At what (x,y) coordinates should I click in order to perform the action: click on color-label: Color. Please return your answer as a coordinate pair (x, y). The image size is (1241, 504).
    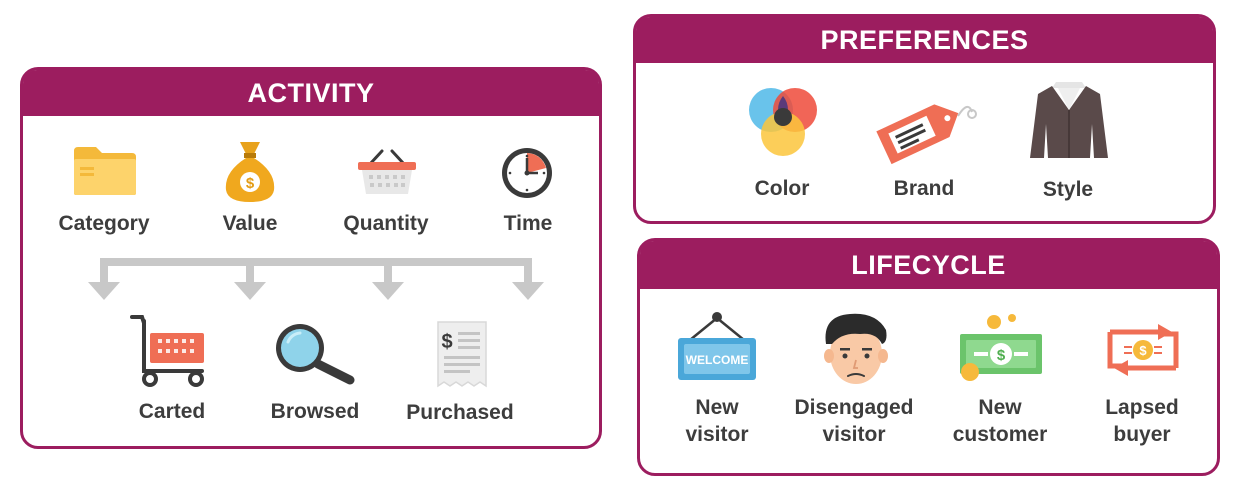
    Looking at the image, I should click on (782, 188).